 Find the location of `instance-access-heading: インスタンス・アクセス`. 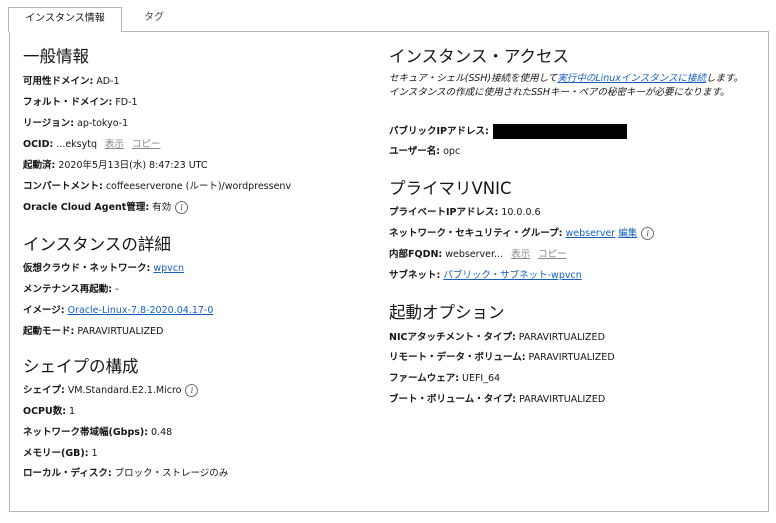

instance-access-heading: インスタンス・アクセス is located at coordinates (479, 56).